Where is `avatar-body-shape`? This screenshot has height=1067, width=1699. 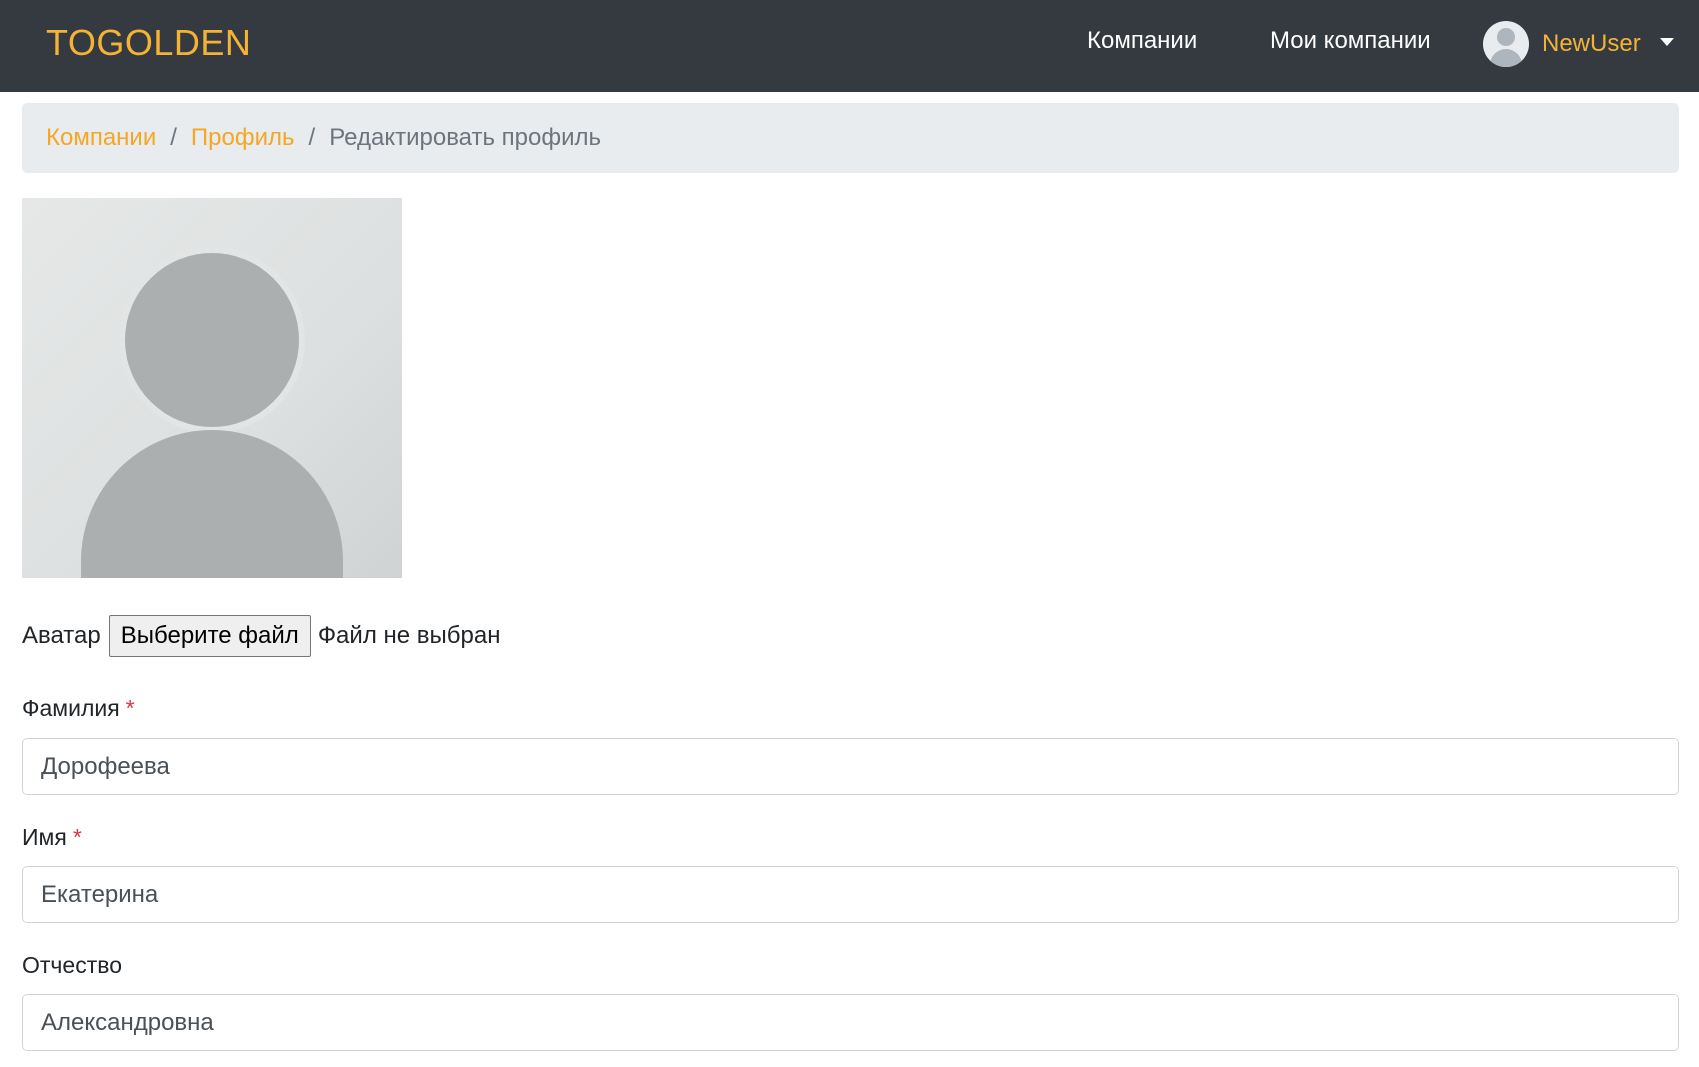 avatar-body-shape is located at coordinates (212, 504).